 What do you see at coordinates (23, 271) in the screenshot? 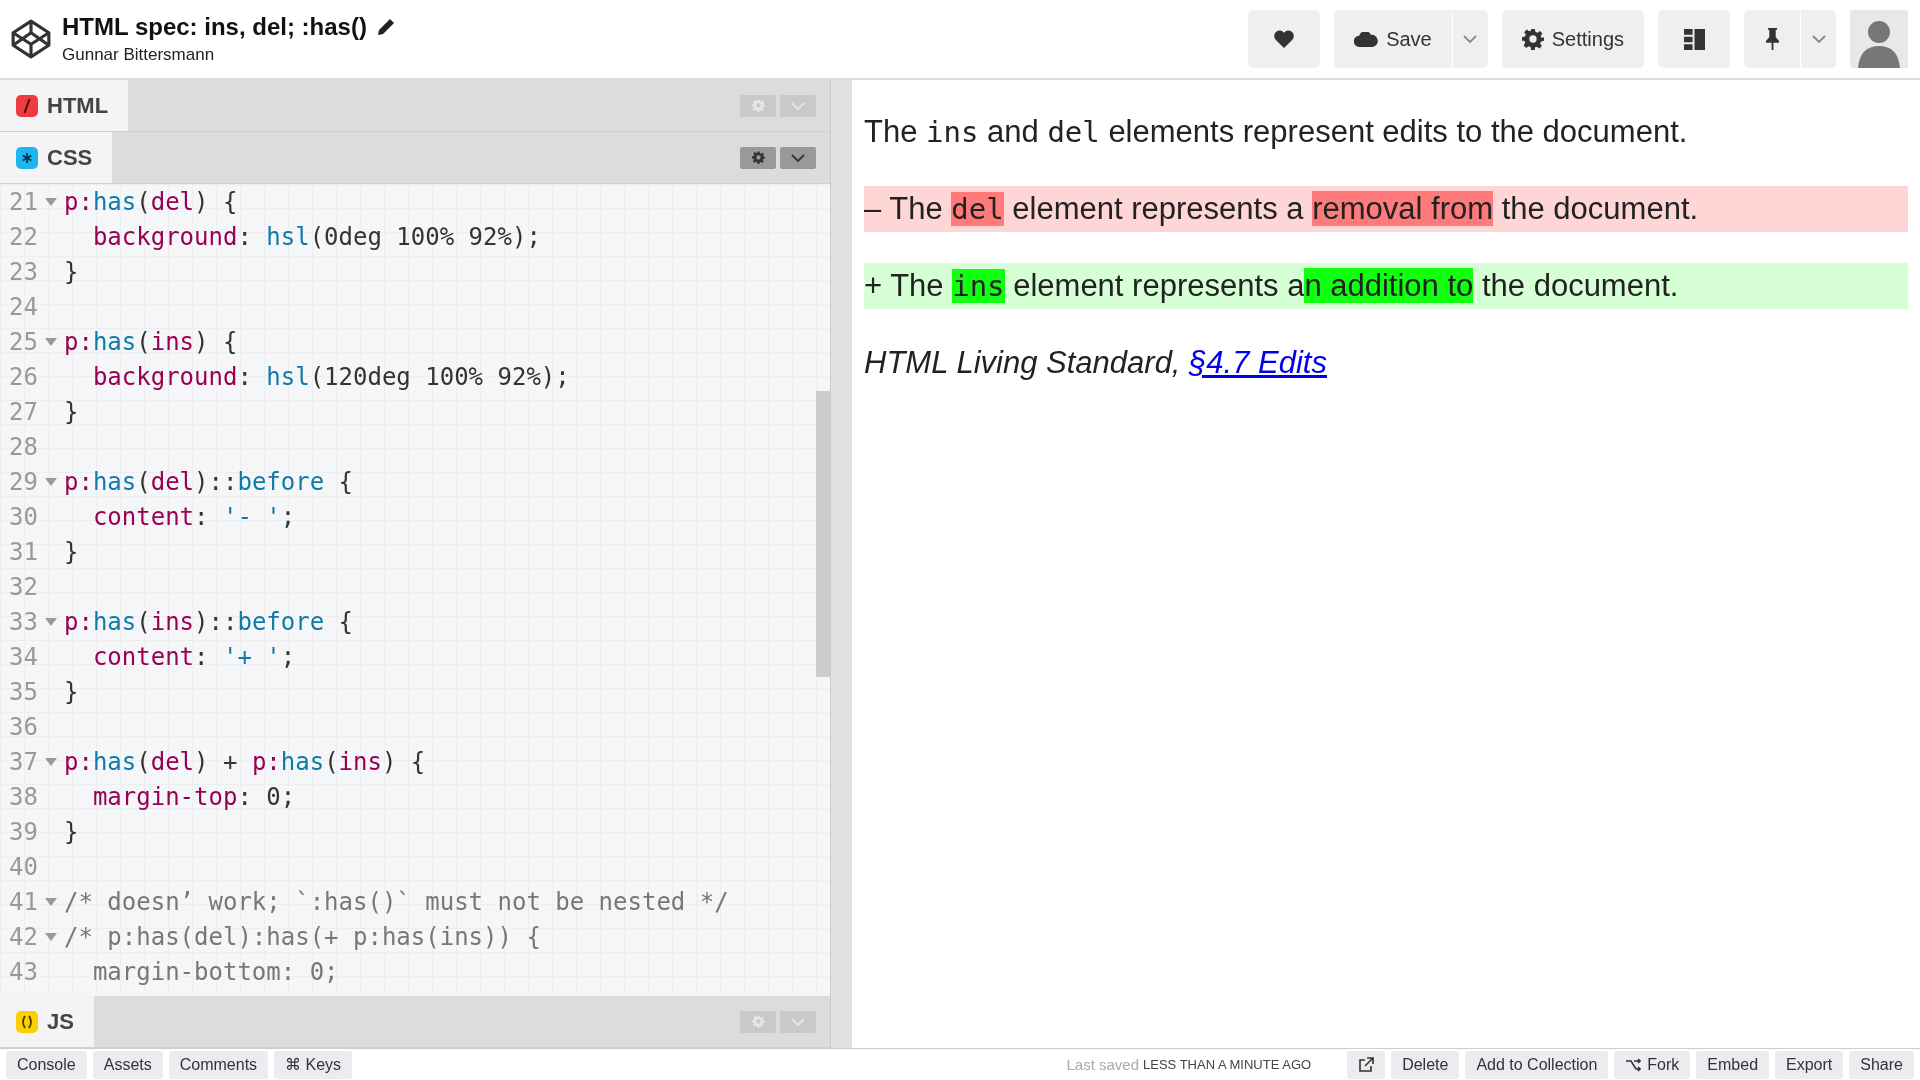
I see `line-number: 23` at bounding box center [23, 271].